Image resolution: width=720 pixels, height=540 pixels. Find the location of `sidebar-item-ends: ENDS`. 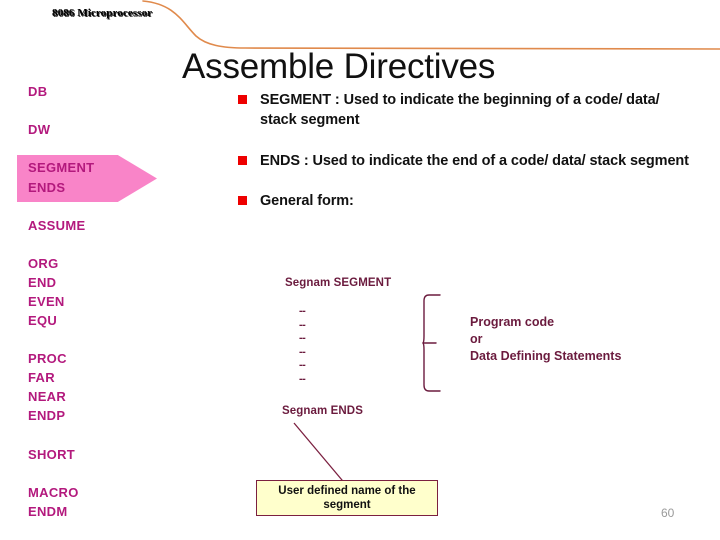

sidebar-item-ends: ENDS is located at coordinates (46, 187).